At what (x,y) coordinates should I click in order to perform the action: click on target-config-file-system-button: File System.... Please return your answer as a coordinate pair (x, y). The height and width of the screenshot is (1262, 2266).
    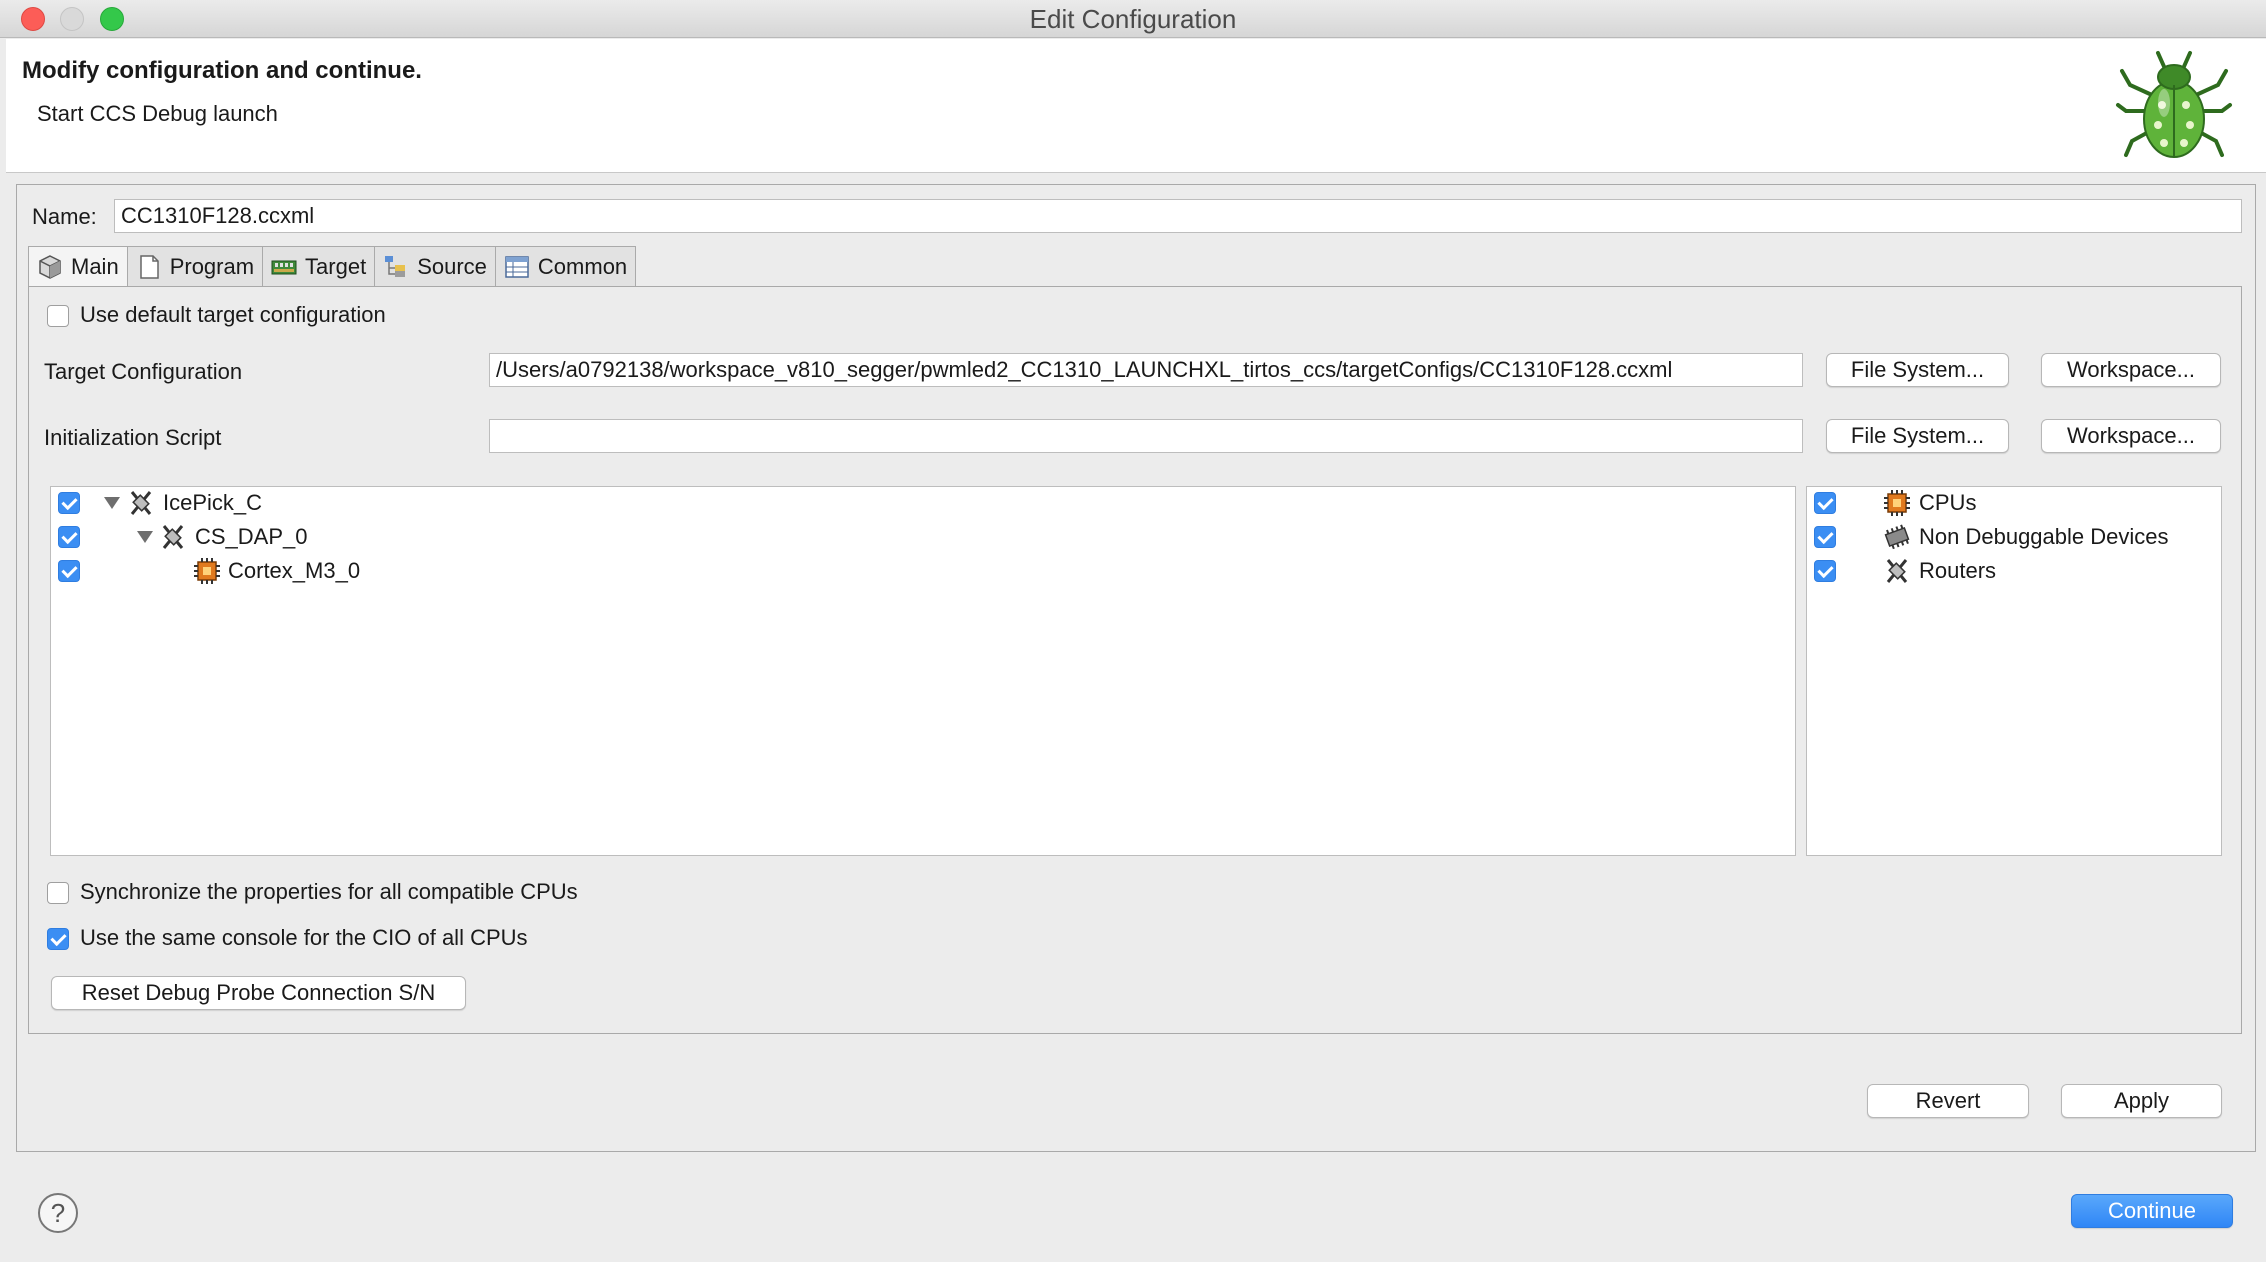
    Looking at the image, I should click on (1917, 370).